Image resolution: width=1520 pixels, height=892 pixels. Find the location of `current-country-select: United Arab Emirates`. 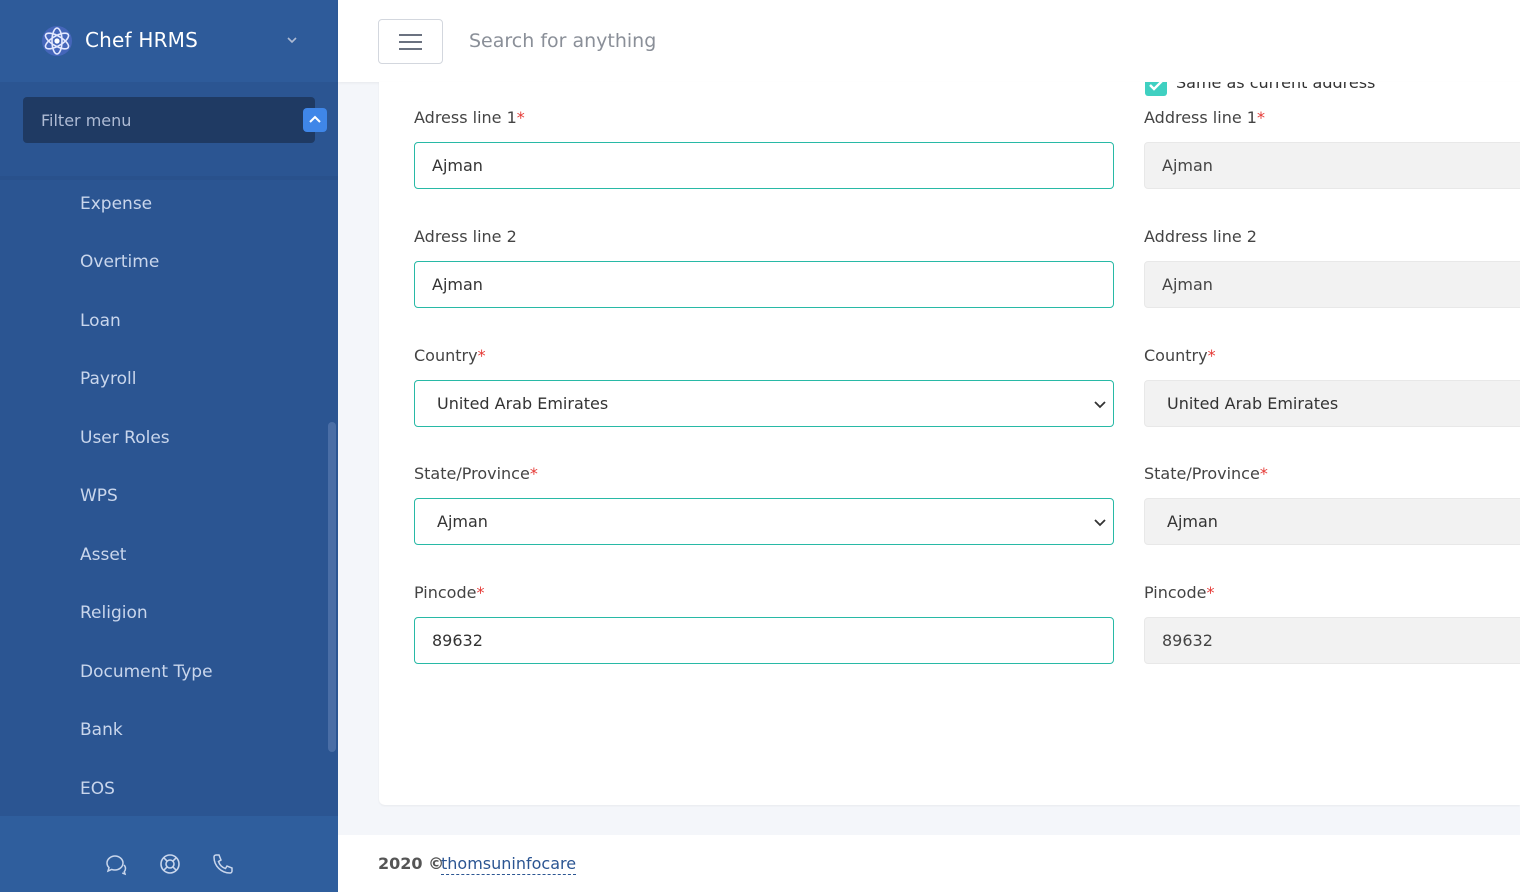

current-country-select: United Arab Emirates is located at coordinates (764, 403).